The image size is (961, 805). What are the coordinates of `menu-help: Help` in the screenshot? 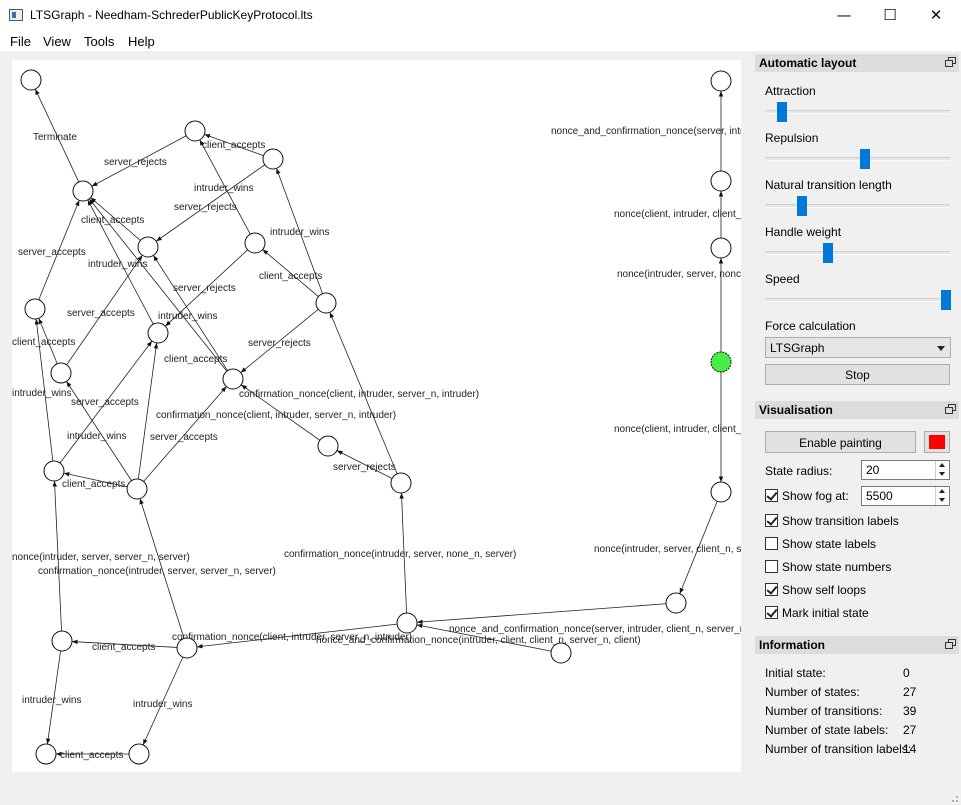 It's located at (141, 41).